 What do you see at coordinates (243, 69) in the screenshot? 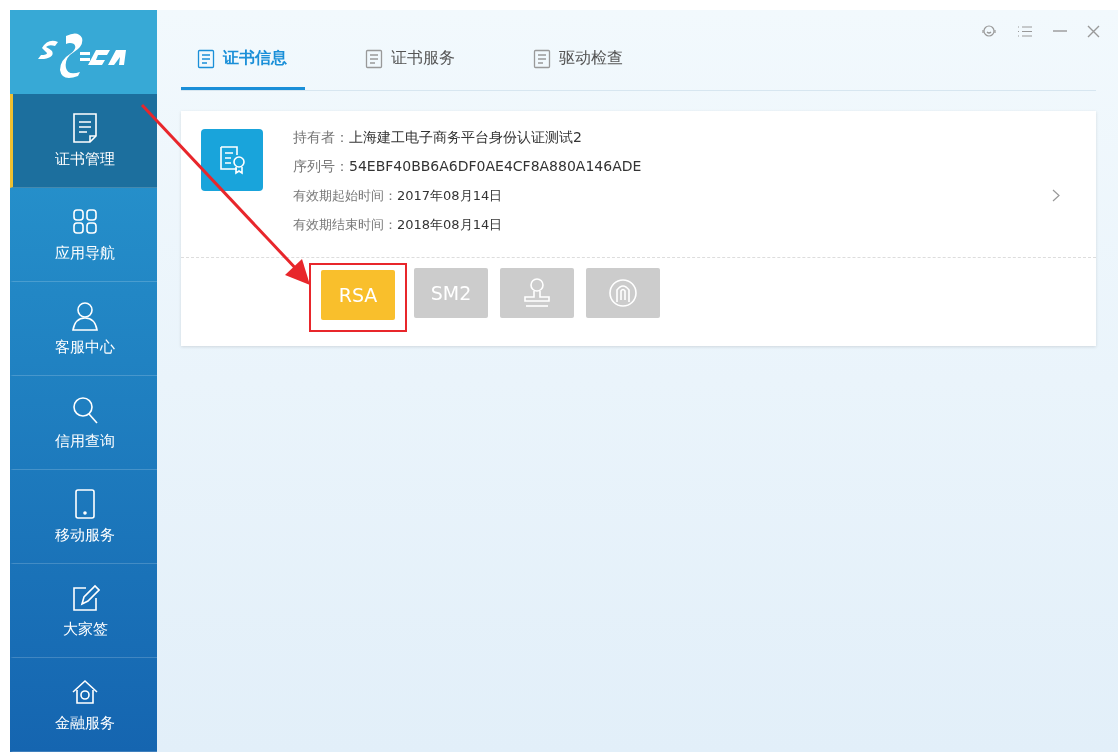
I see `tab: 证书信息` at bounding box center [243, 69].